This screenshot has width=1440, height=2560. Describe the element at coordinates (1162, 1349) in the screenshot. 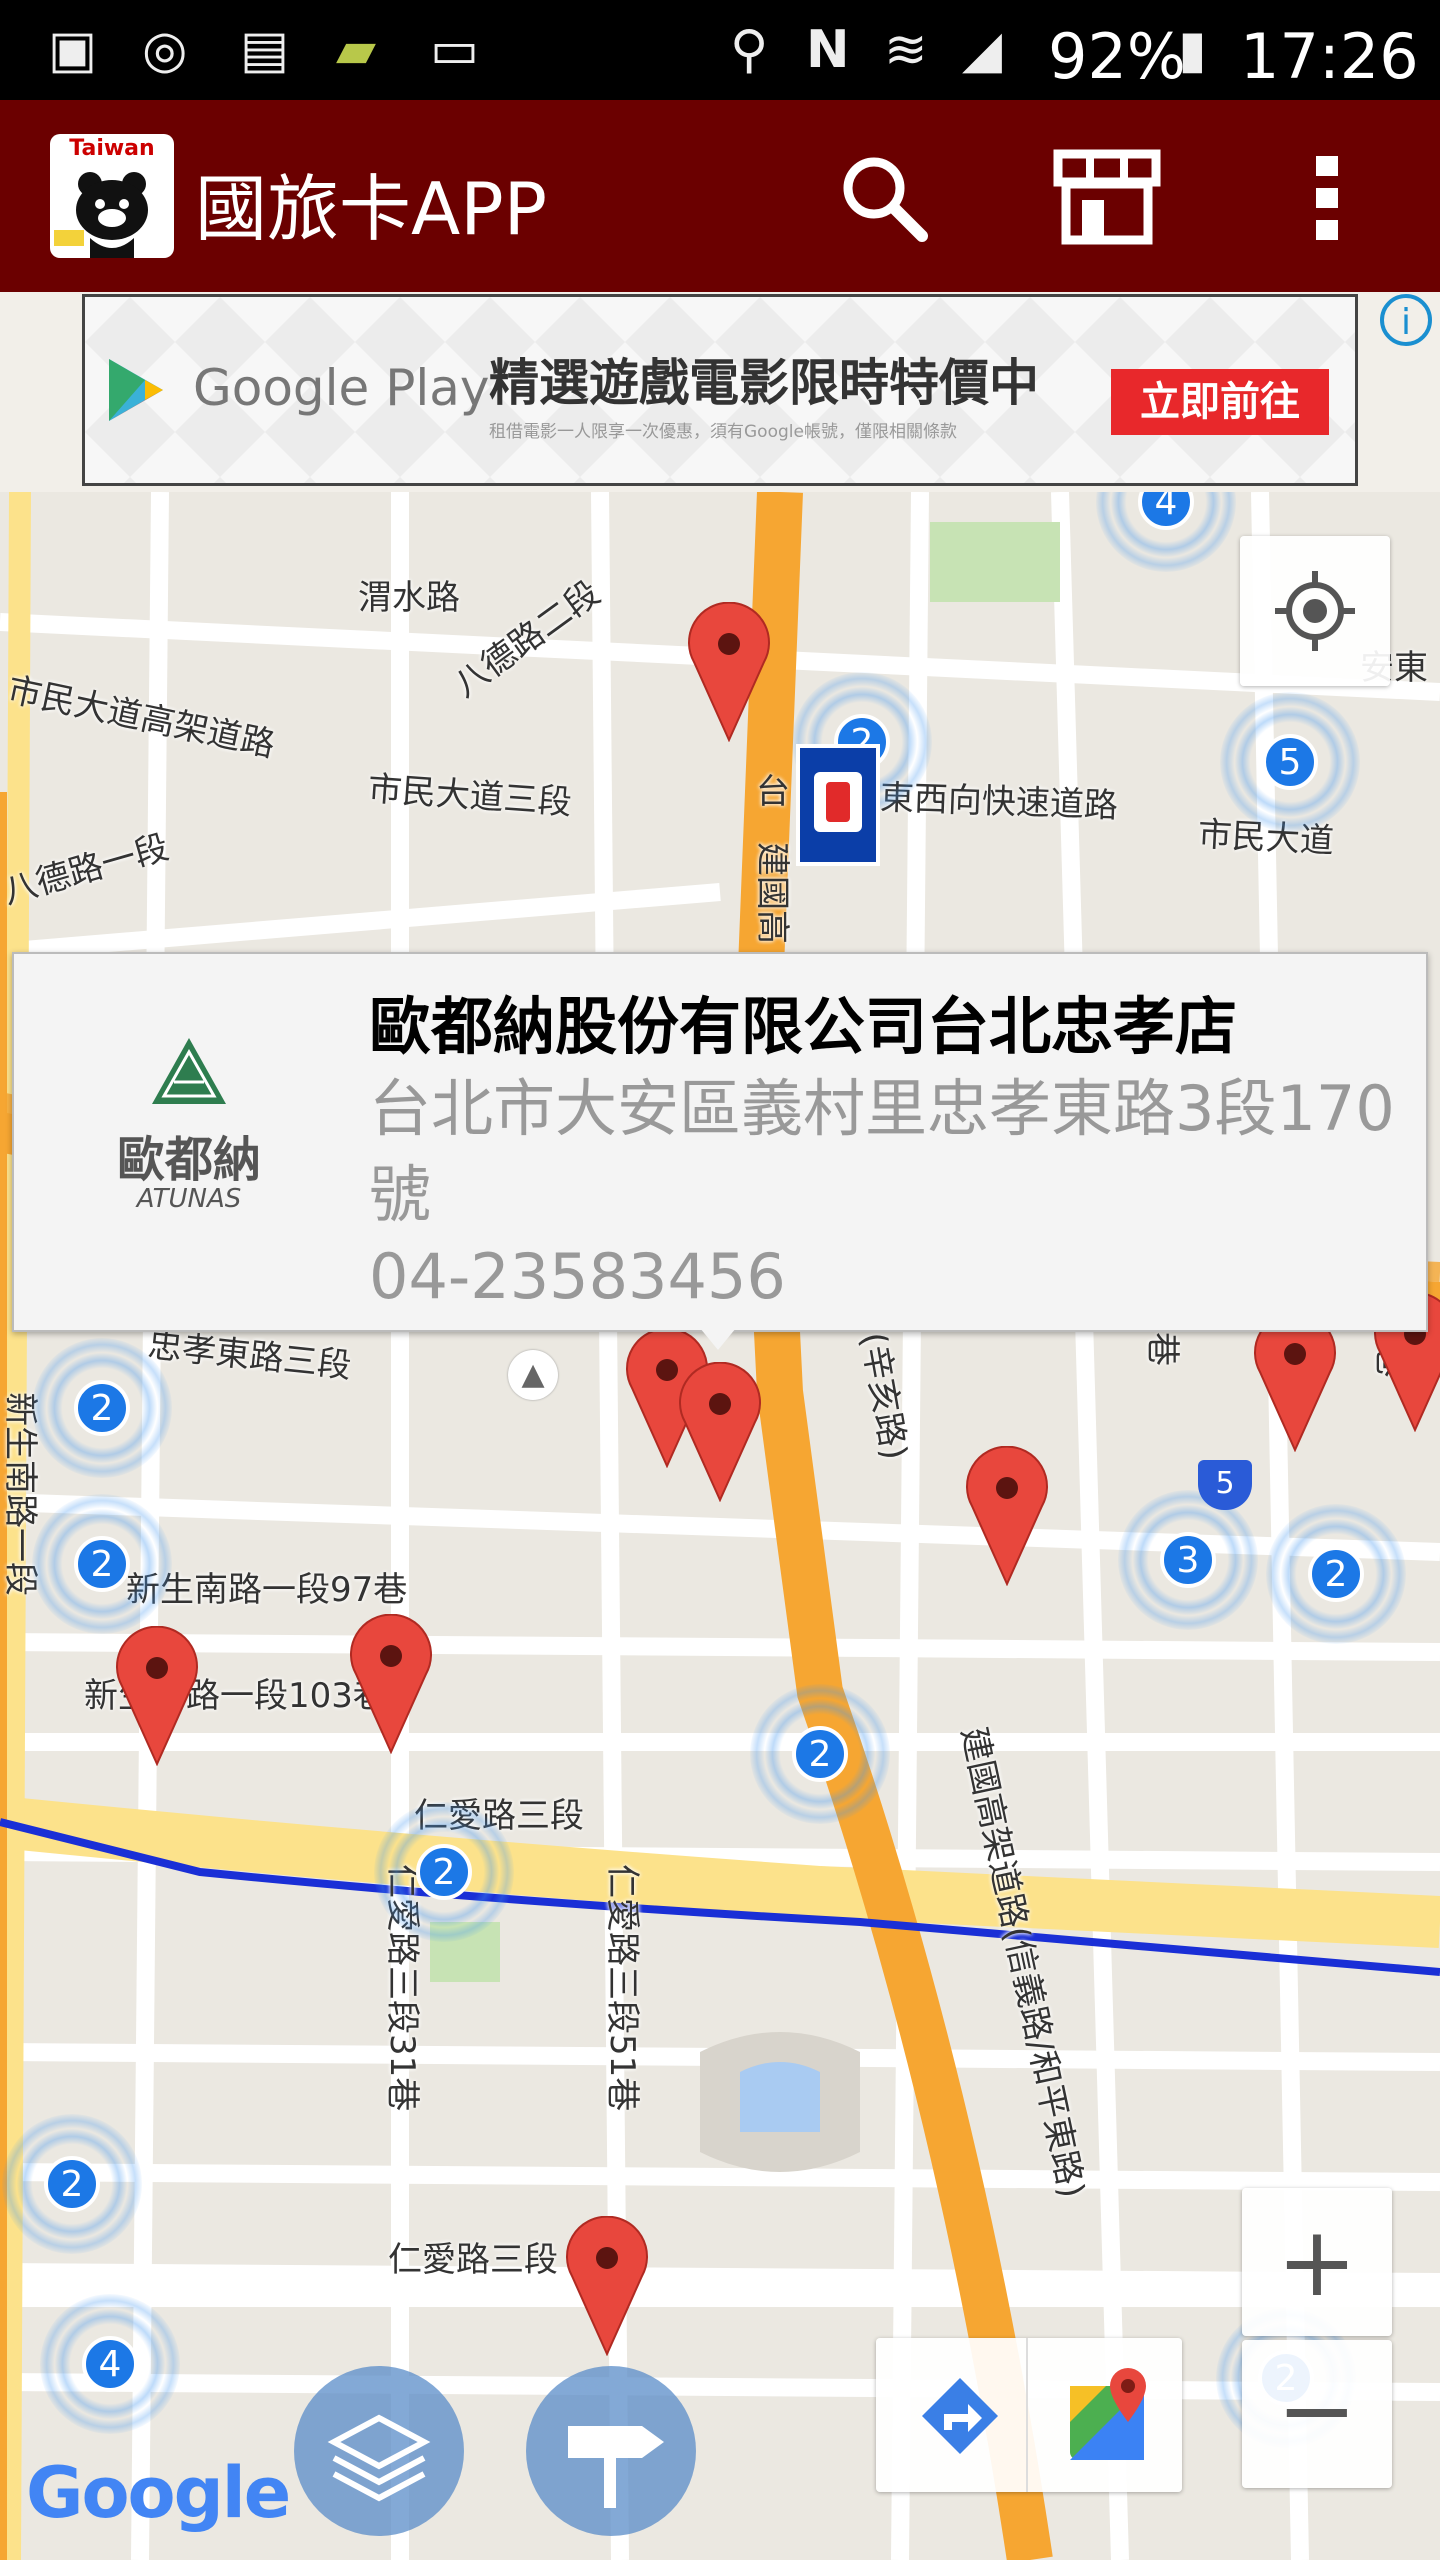

I see `road-label: 巷` at that location.